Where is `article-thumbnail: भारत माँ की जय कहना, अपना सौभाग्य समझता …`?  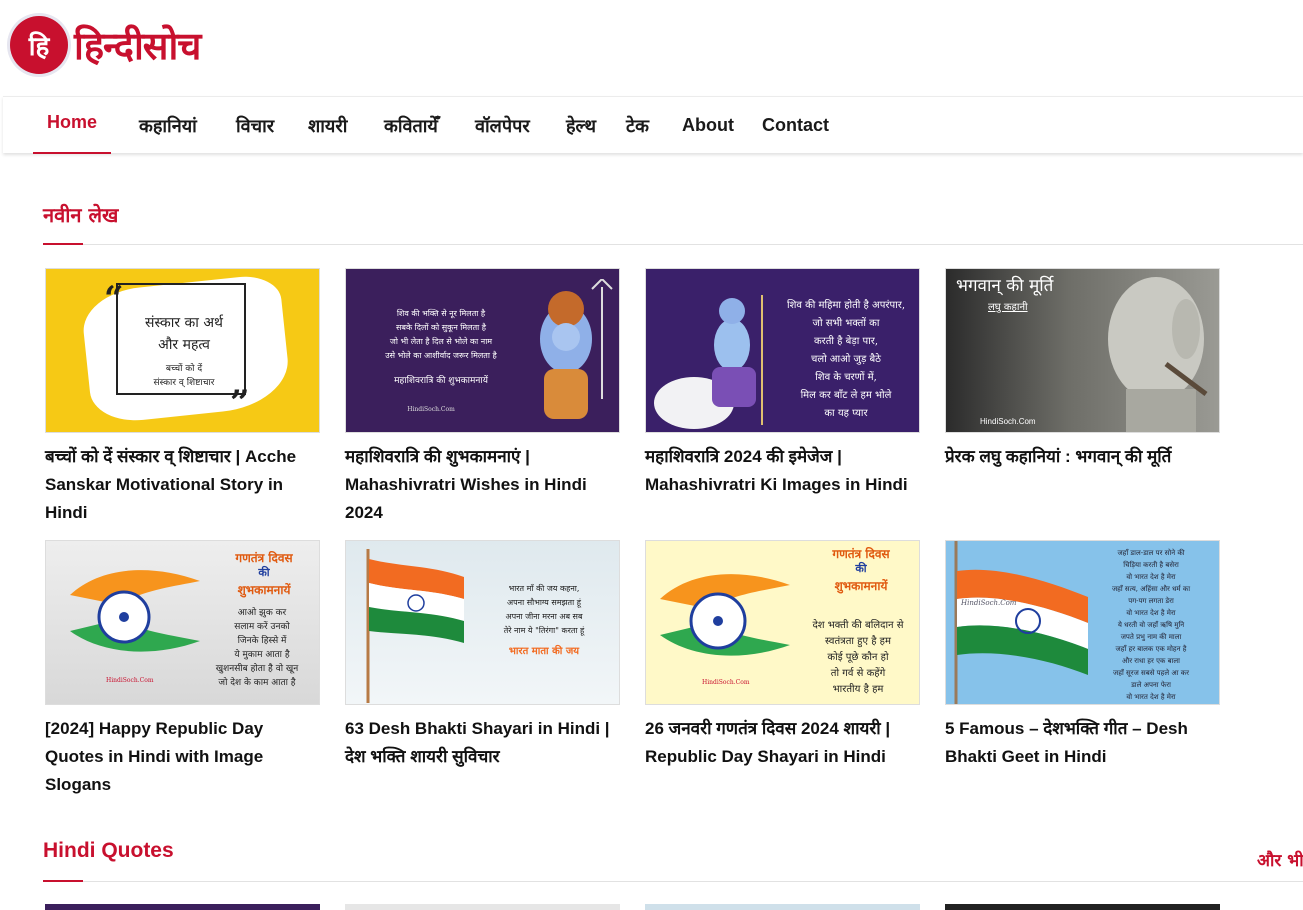 article-thumbnail: भारत माँ की जय कहना, अपना सौभाग्य समझता … is located at coordinates (482, 622).